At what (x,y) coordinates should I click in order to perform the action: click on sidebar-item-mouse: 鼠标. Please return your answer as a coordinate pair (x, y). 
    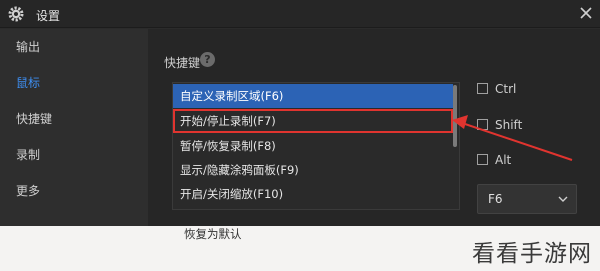
    Looking at the image, I should click on (74, 83).